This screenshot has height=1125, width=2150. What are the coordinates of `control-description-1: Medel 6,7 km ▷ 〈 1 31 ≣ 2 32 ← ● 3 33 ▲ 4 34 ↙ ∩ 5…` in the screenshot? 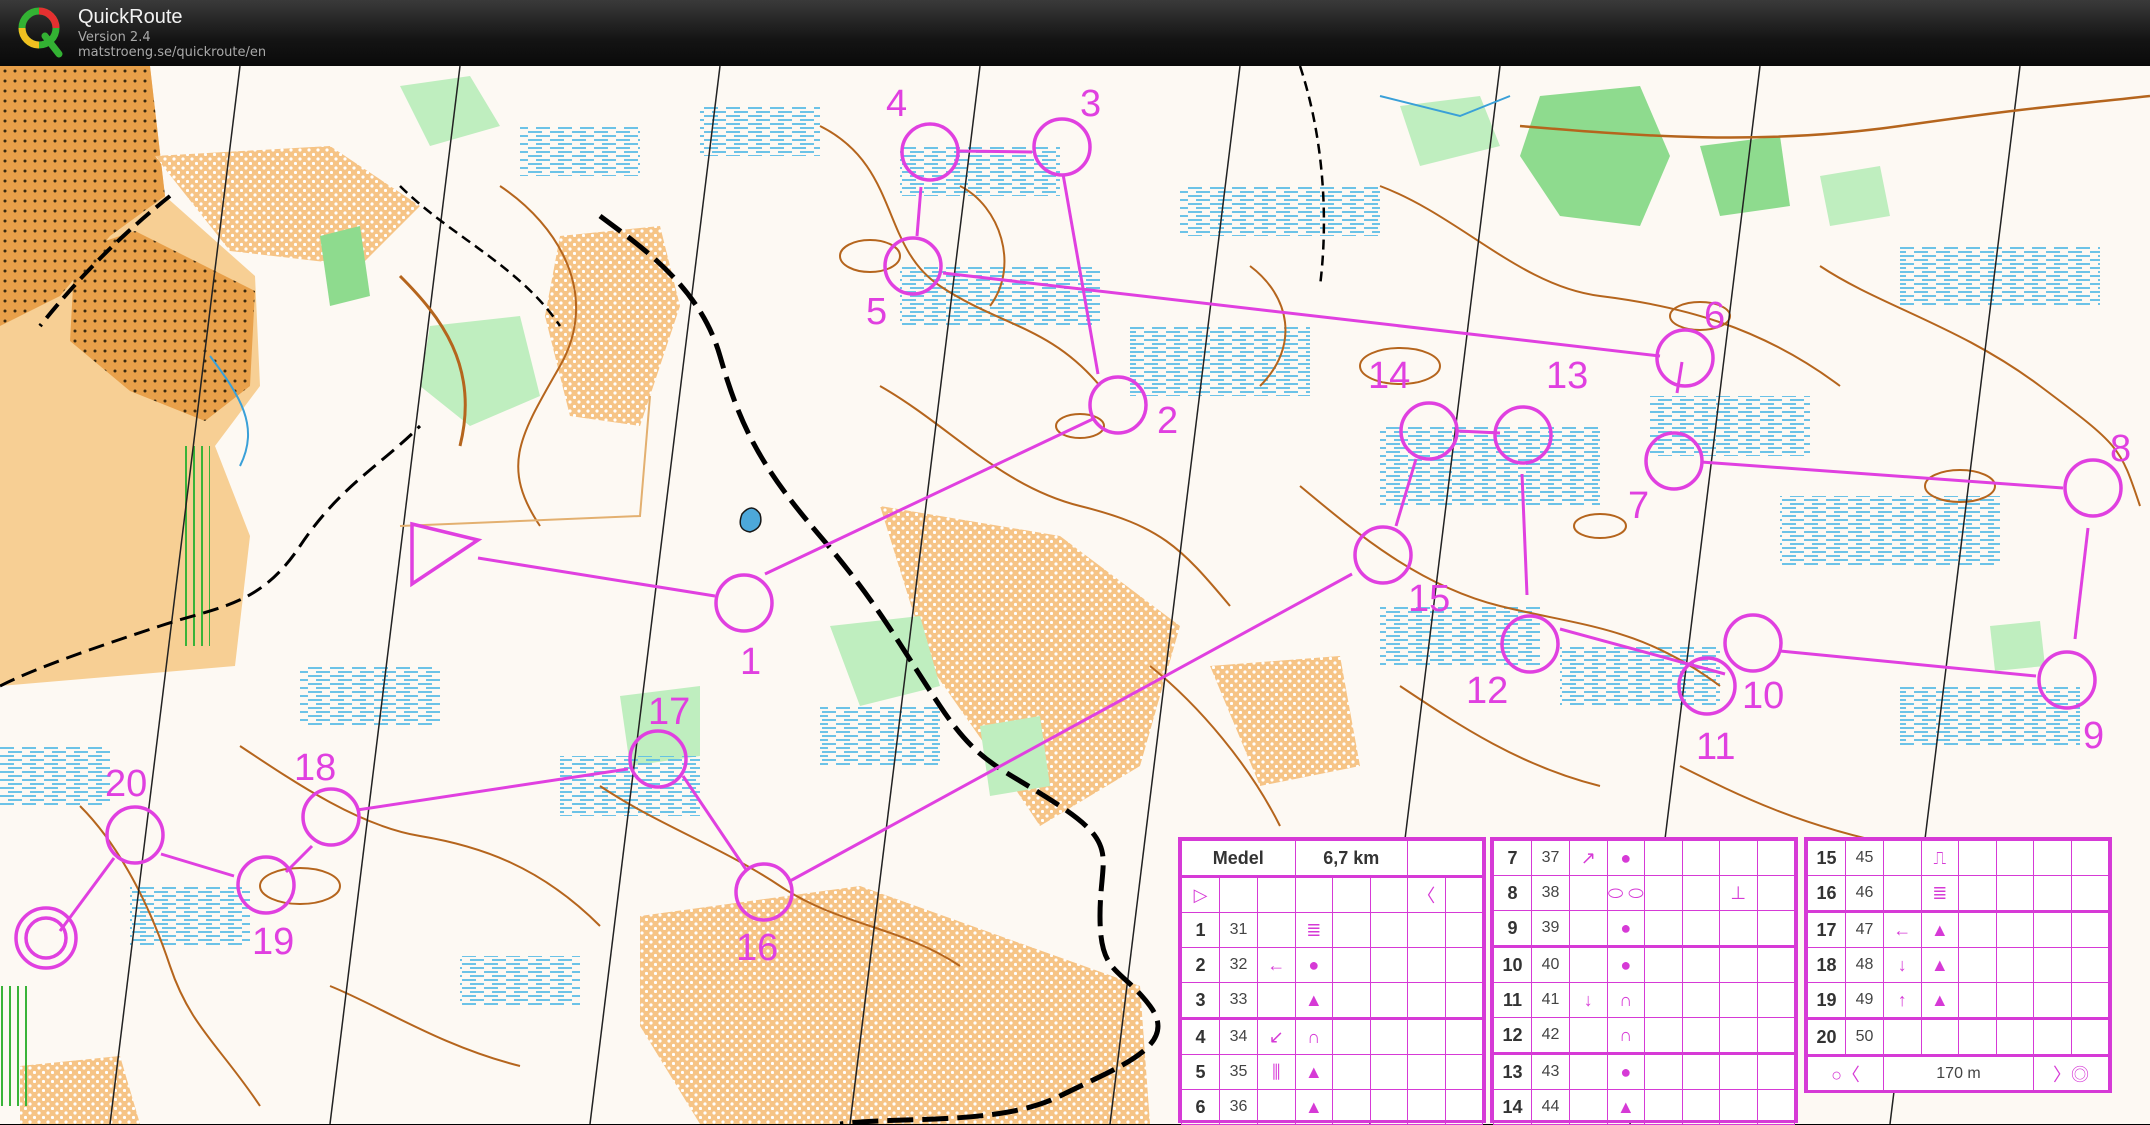 It's located at (1332, 981).